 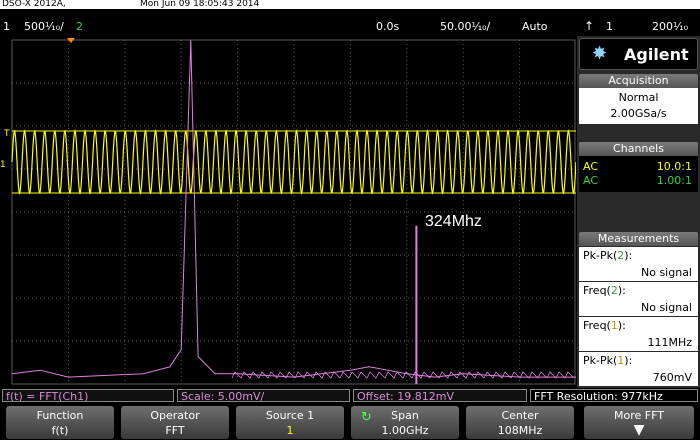 I want to click on measurements-header: Measurements, so click(x=638, y=239).